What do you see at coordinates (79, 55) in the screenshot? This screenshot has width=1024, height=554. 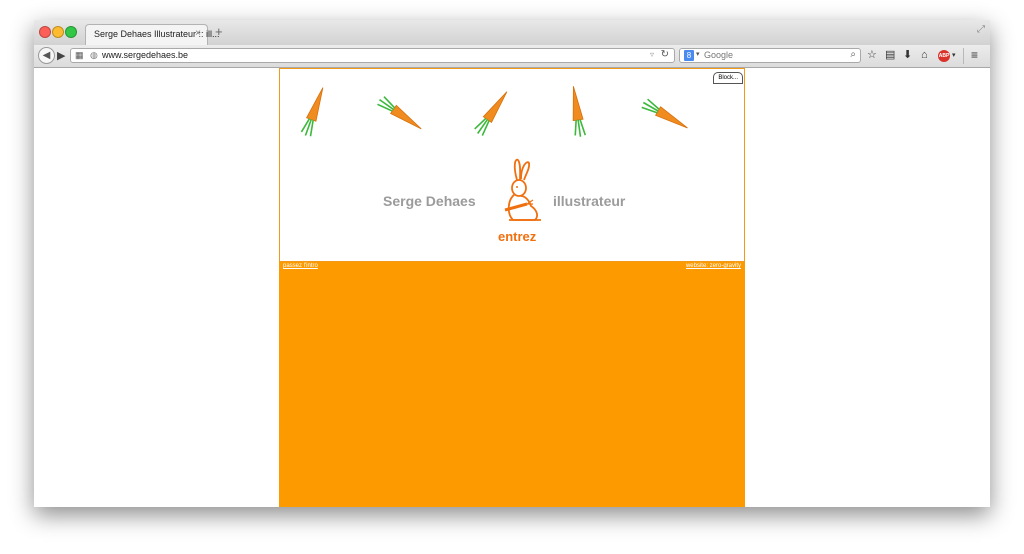 I see `bookmarks-icon: ▦` at bounding box center [79, 55].